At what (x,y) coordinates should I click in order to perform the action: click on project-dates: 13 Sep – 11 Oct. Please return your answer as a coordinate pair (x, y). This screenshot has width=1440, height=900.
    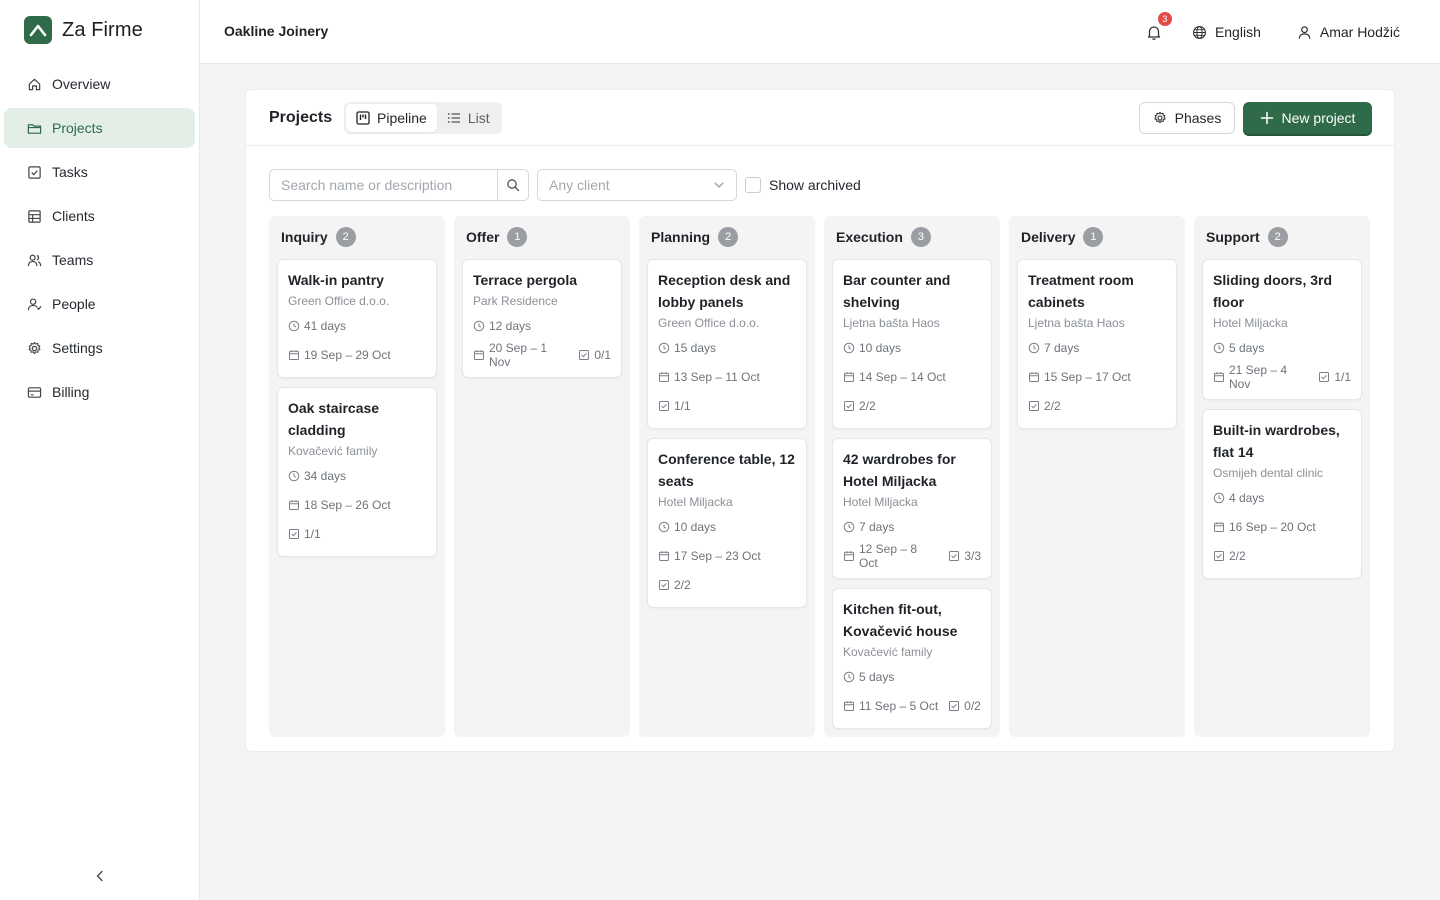
    Looking at the image, I should click on (727, 376).